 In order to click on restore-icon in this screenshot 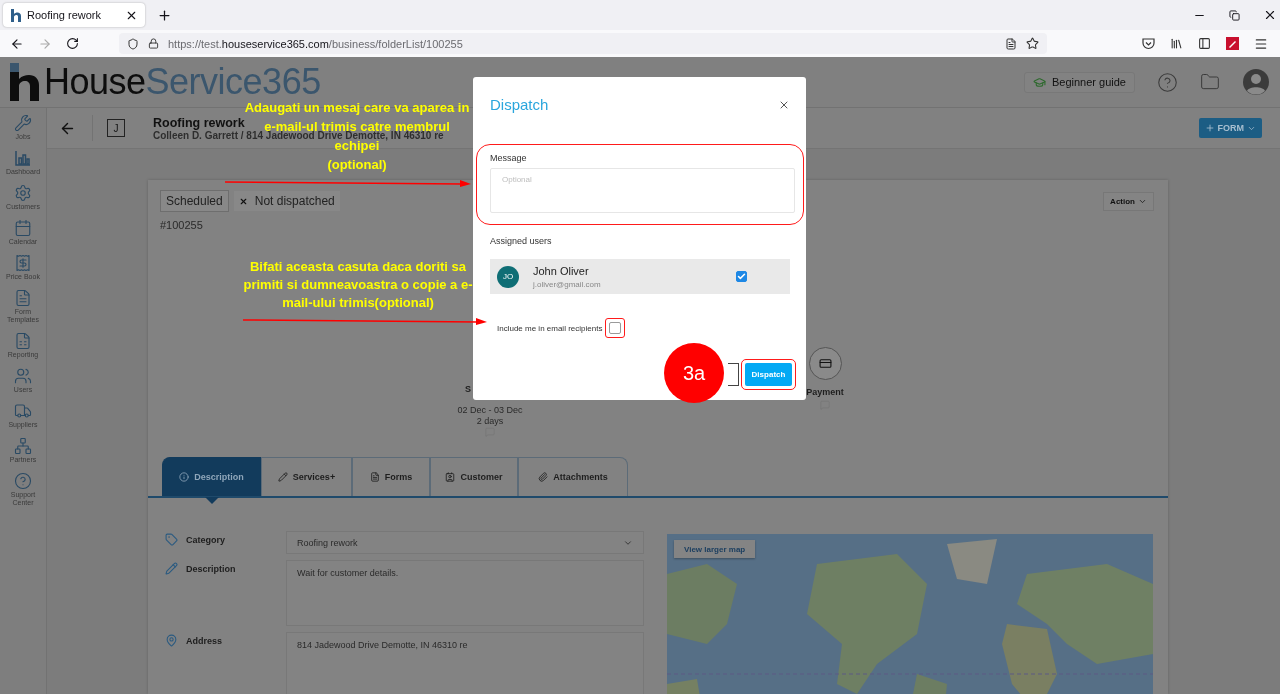, I will do `click(1234, 15)`.